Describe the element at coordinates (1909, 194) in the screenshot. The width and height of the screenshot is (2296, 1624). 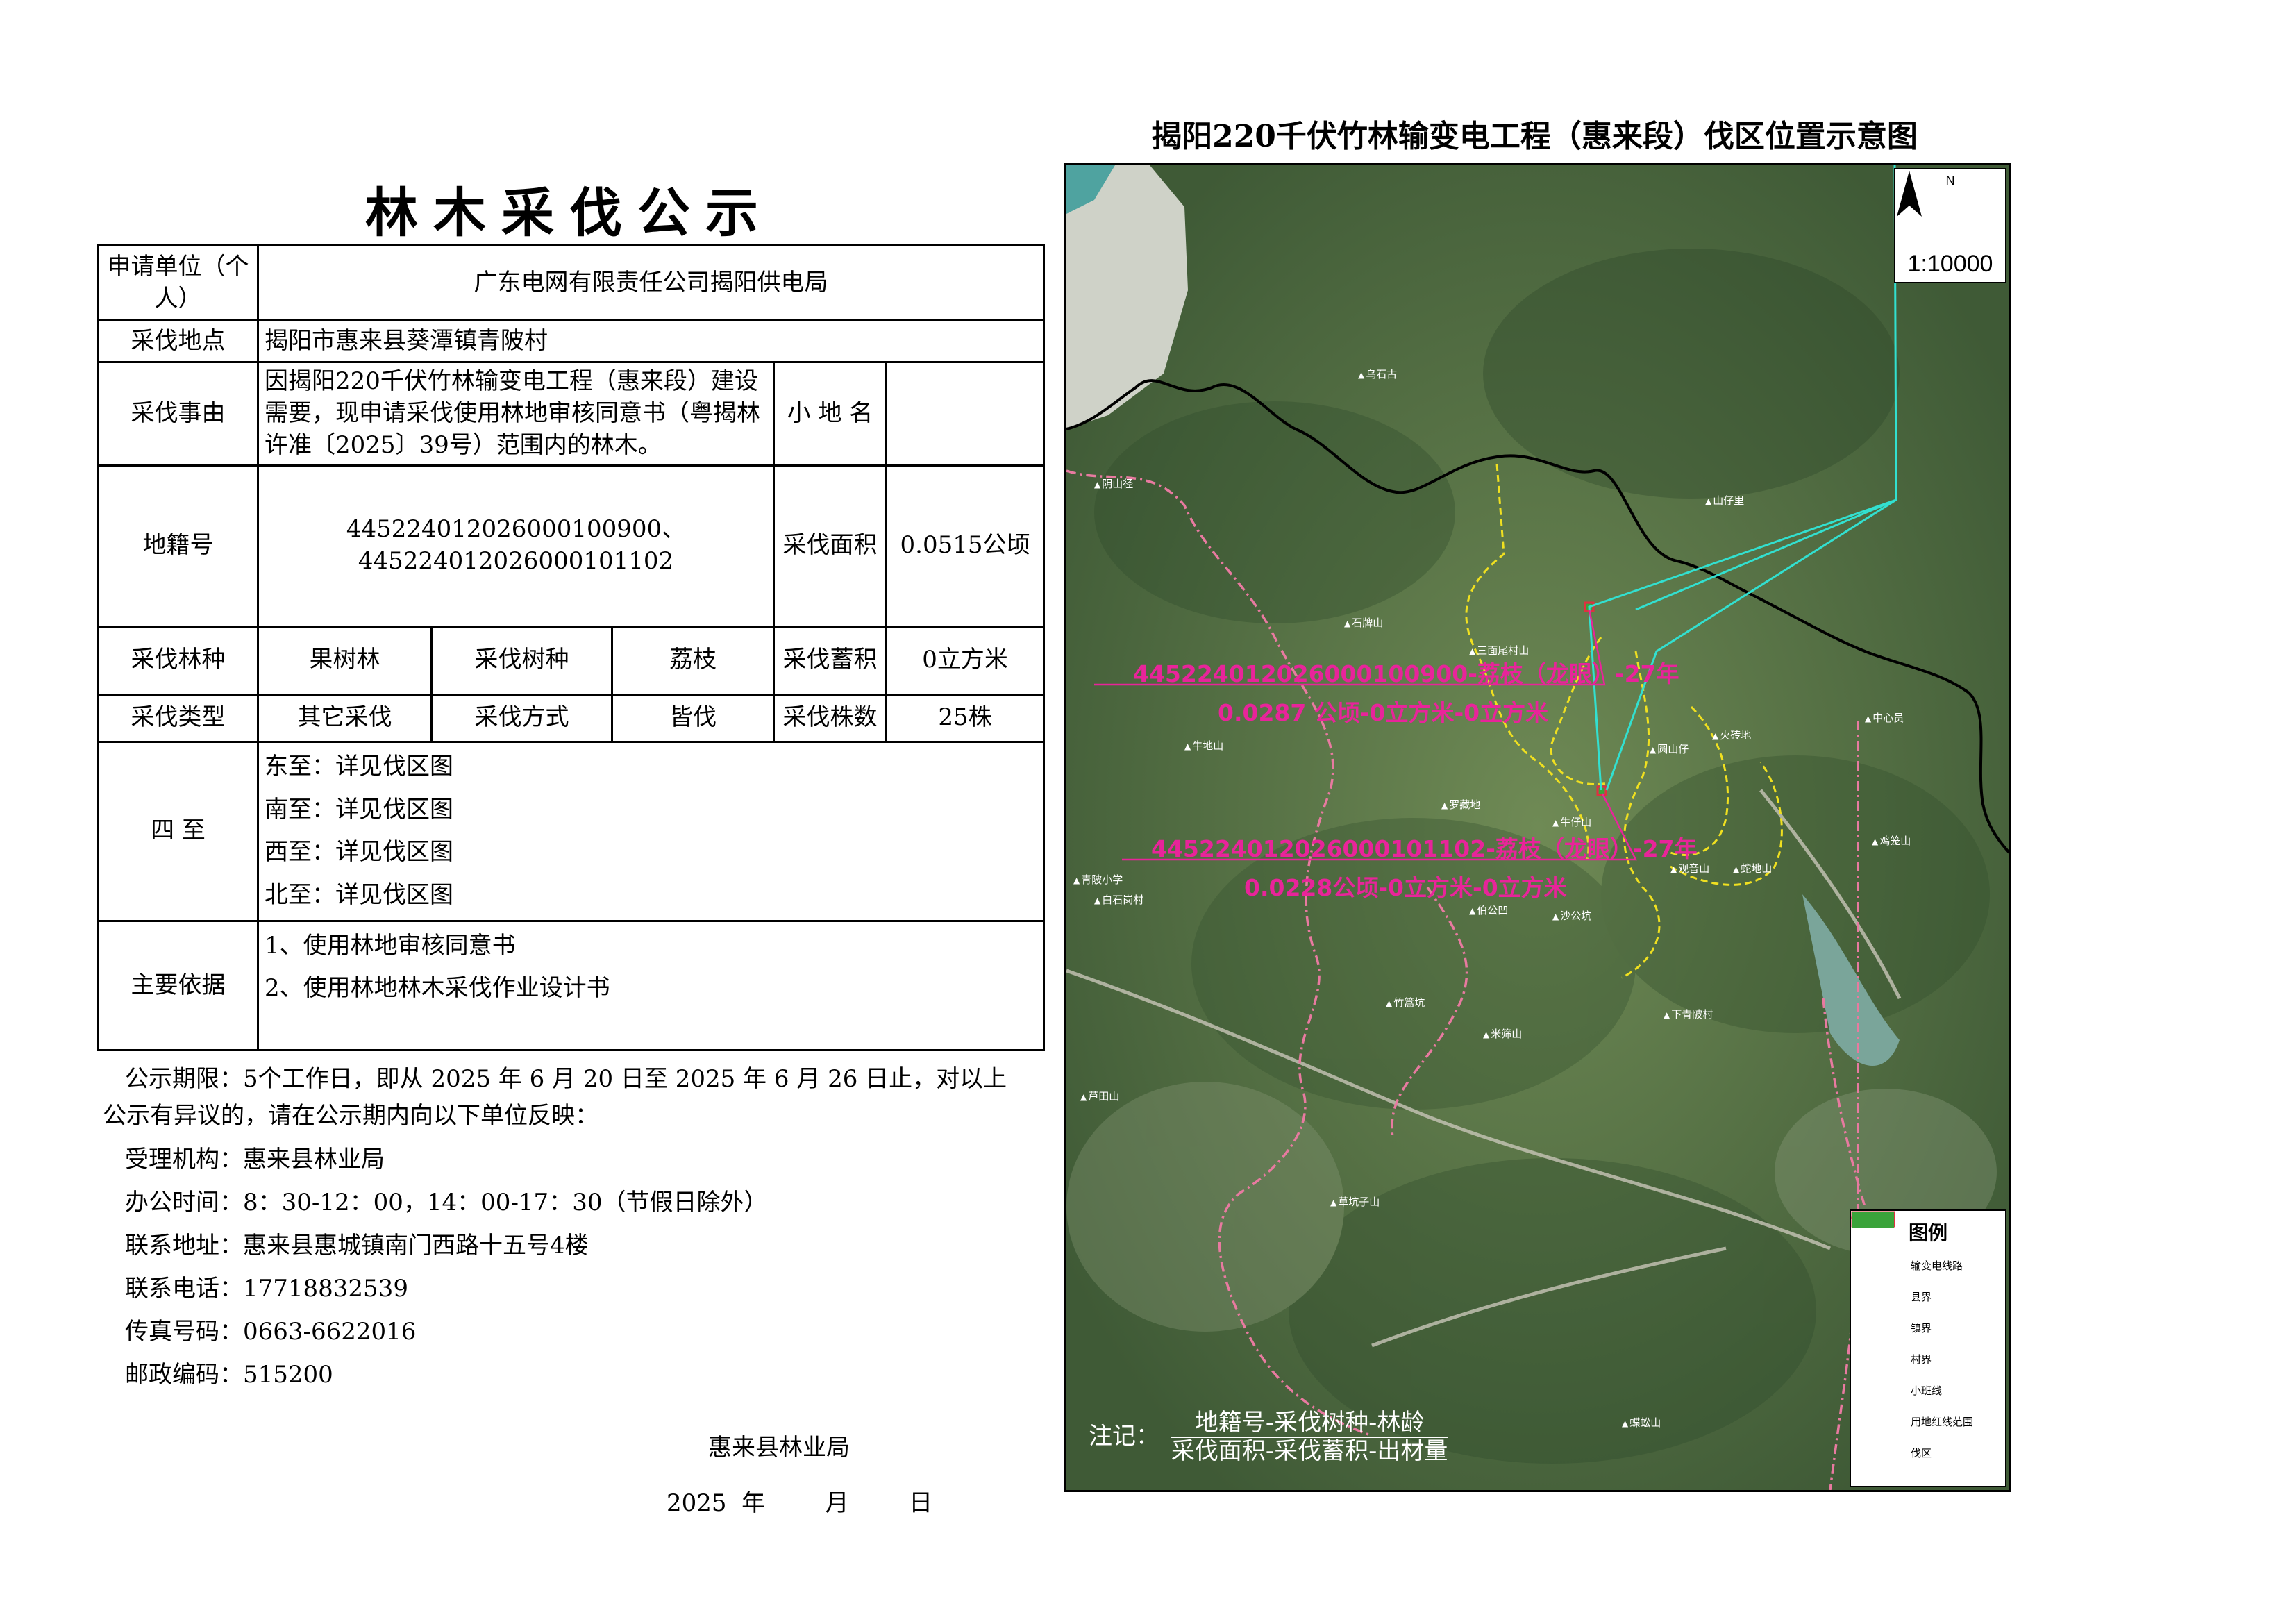
I see `north-arrow-icon` at that location.